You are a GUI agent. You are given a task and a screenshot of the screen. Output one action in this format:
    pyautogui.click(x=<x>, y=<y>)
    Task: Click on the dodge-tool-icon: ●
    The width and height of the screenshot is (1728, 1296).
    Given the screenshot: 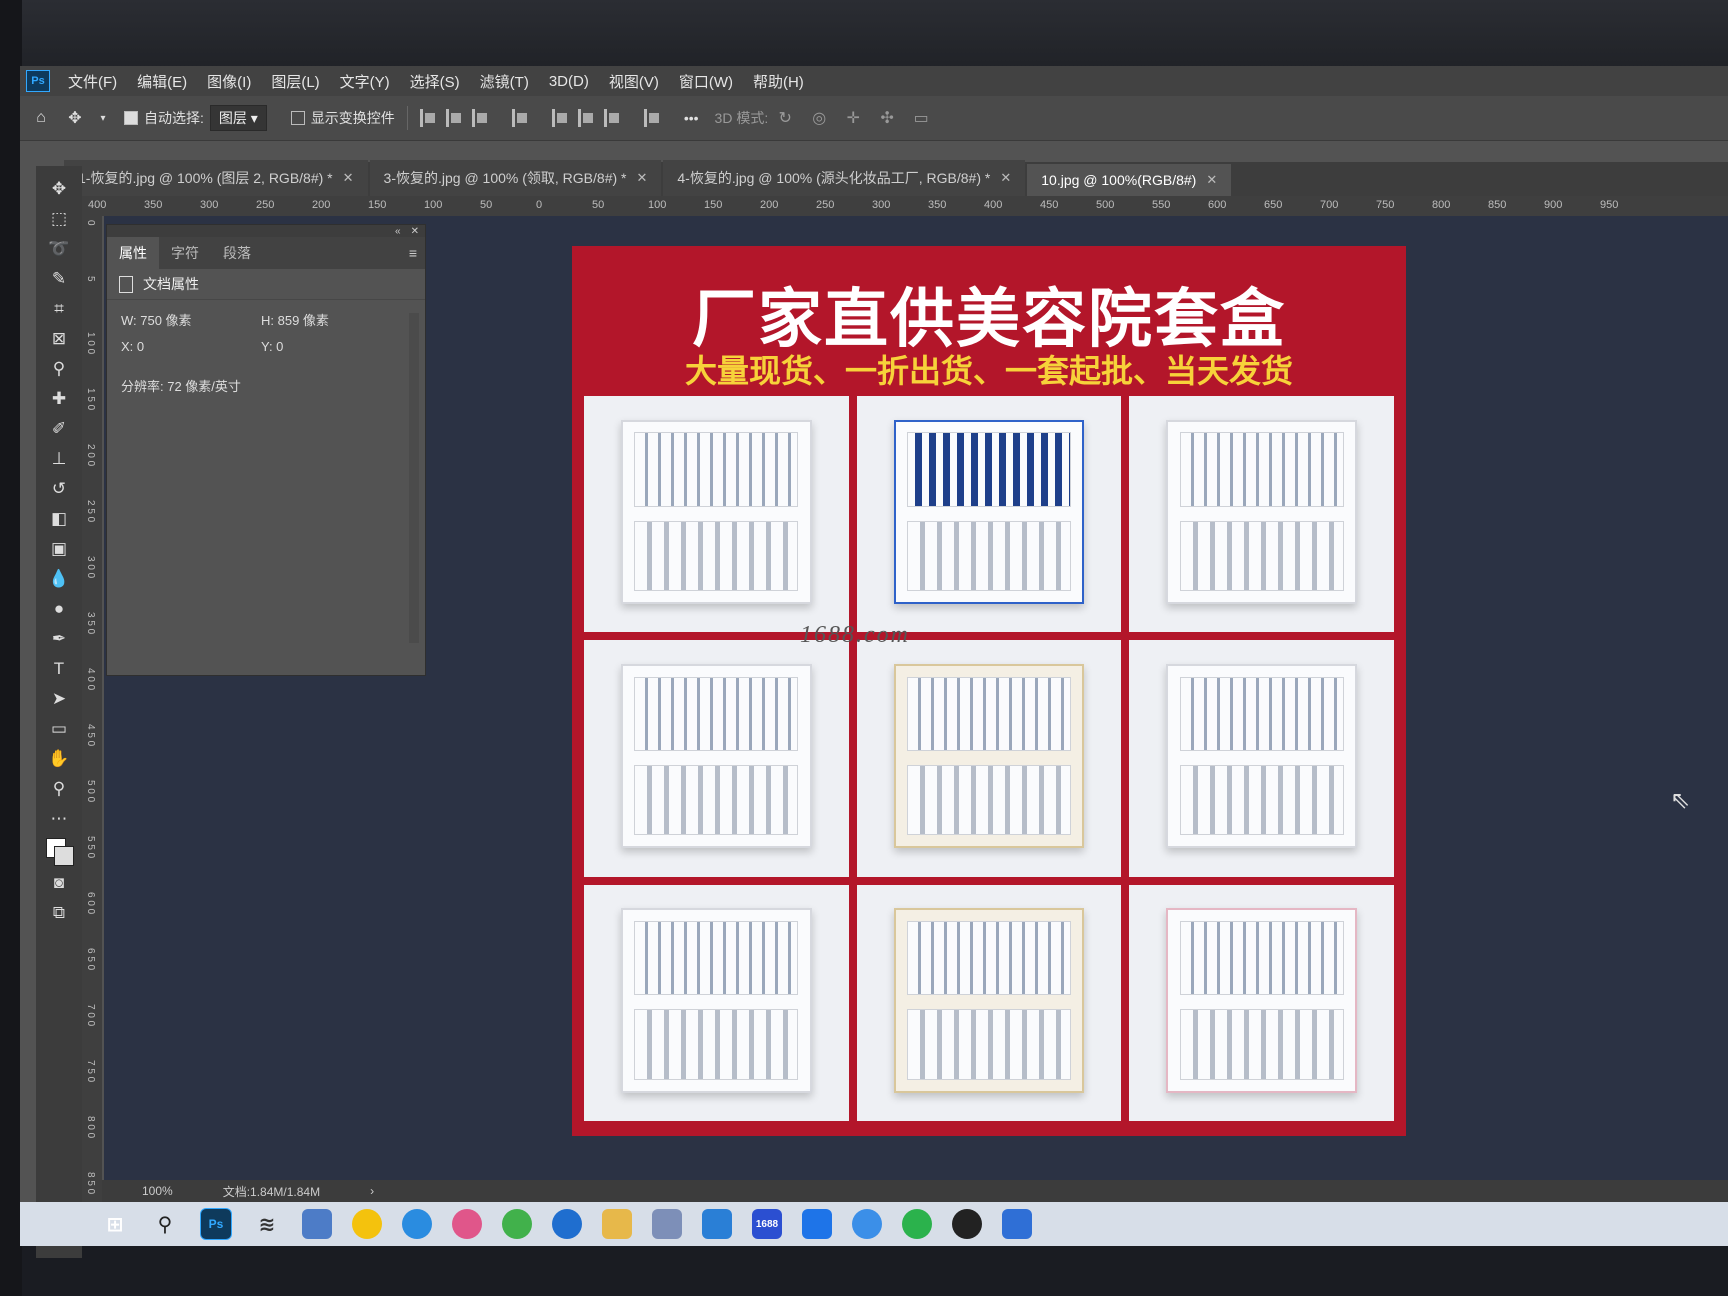 What is the action you would take?
    pyautogui.click(x=59, y=609)
    